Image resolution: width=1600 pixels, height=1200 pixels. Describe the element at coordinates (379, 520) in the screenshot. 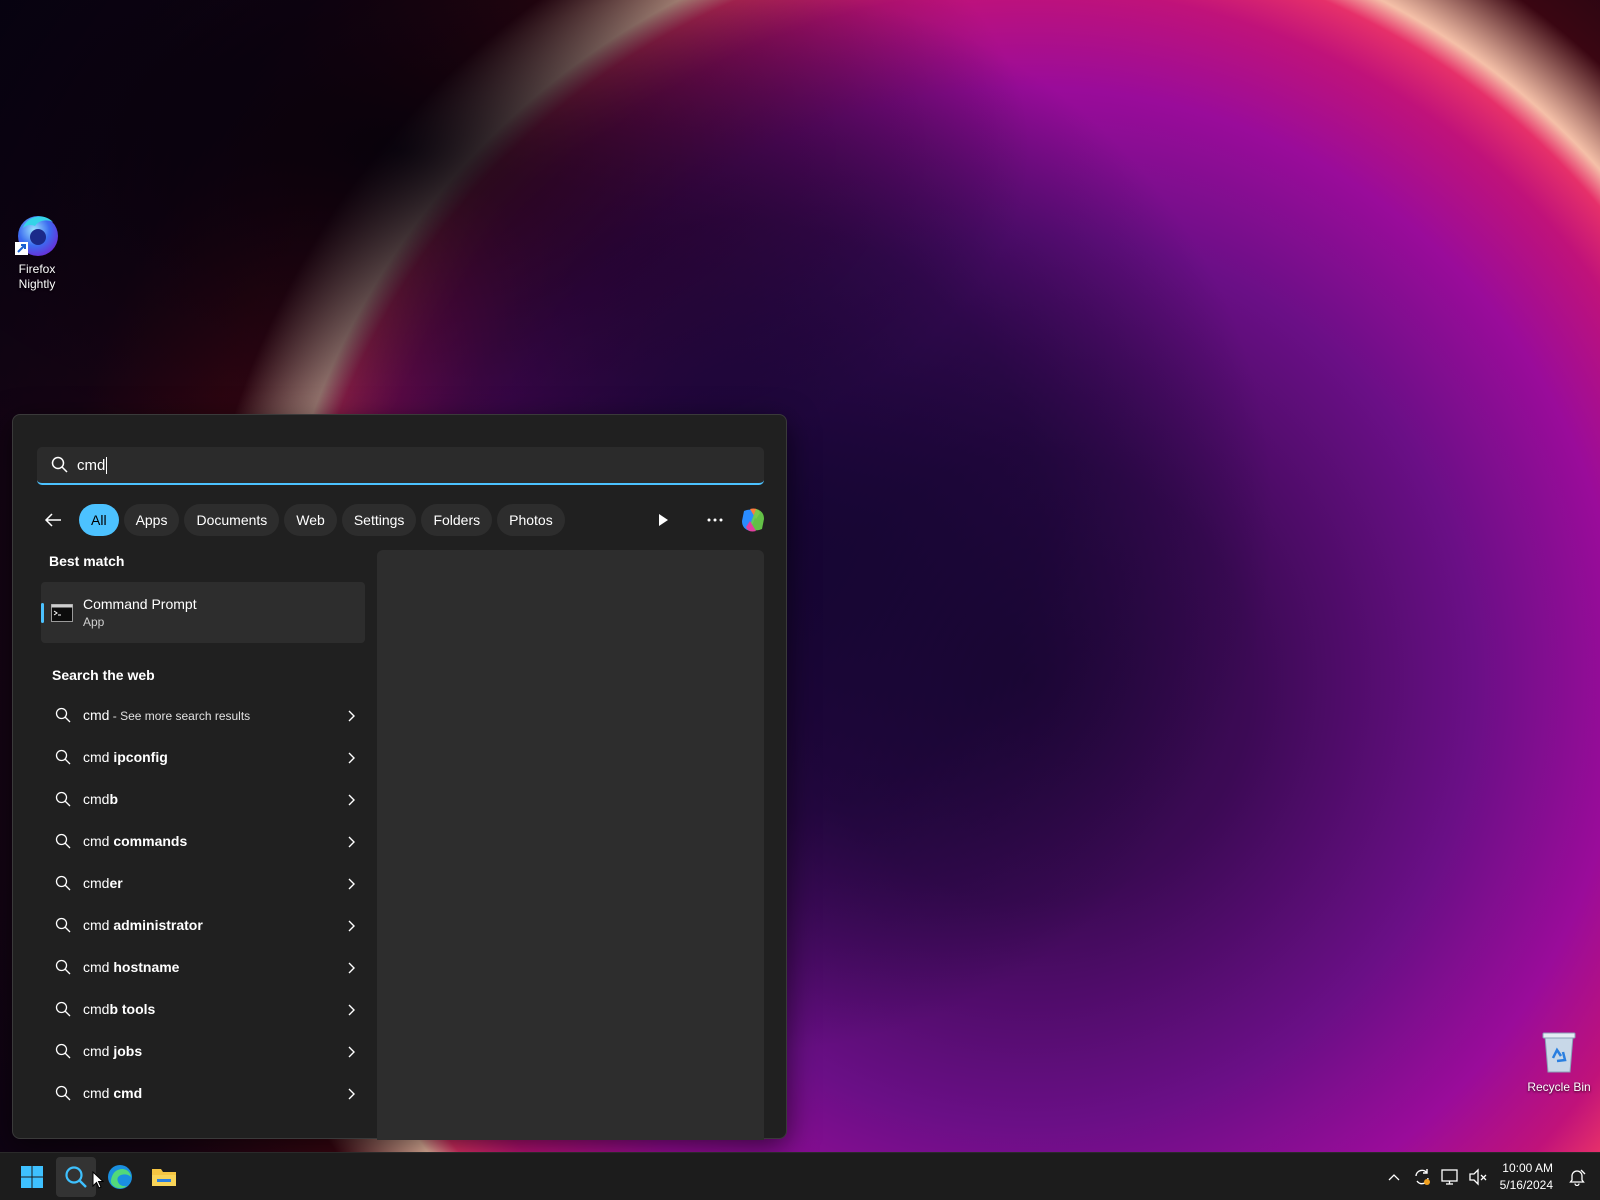

I see `filter-settings: Settings` at that location.